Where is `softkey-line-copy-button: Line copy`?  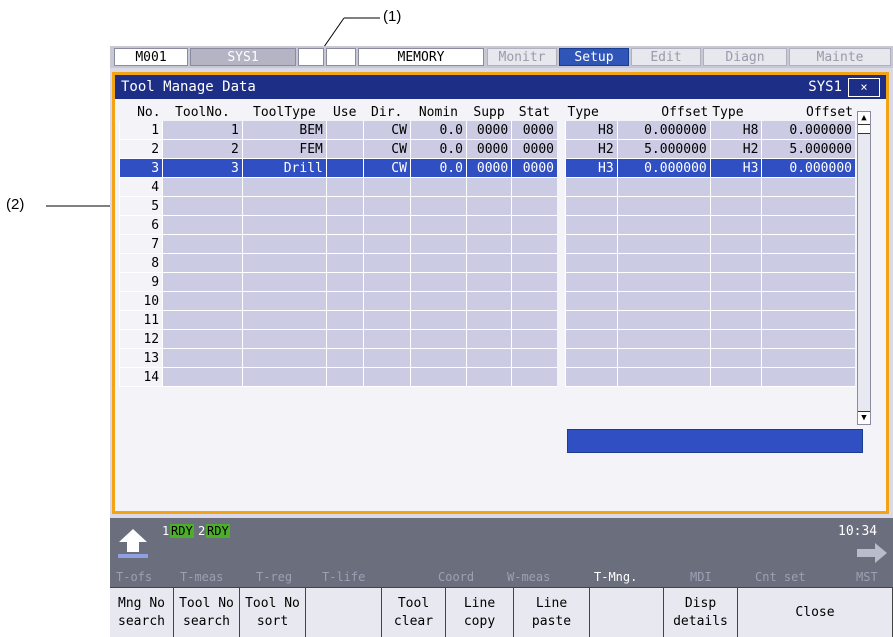 softkey-line-copy-button: Line copy is located at coordinates (480, 612).